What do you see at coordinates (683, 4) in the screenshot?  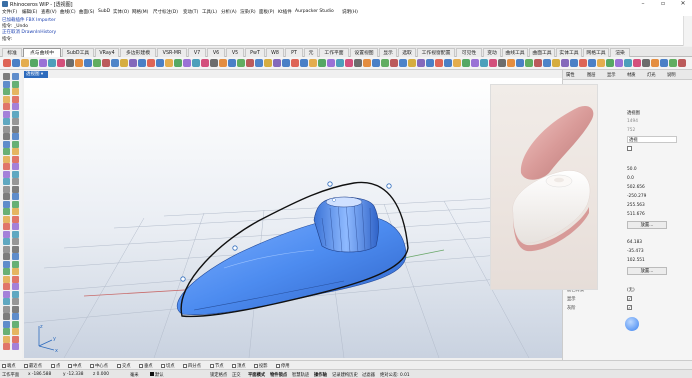 I see `close-button: ✕` at bounding box center [683, 4].